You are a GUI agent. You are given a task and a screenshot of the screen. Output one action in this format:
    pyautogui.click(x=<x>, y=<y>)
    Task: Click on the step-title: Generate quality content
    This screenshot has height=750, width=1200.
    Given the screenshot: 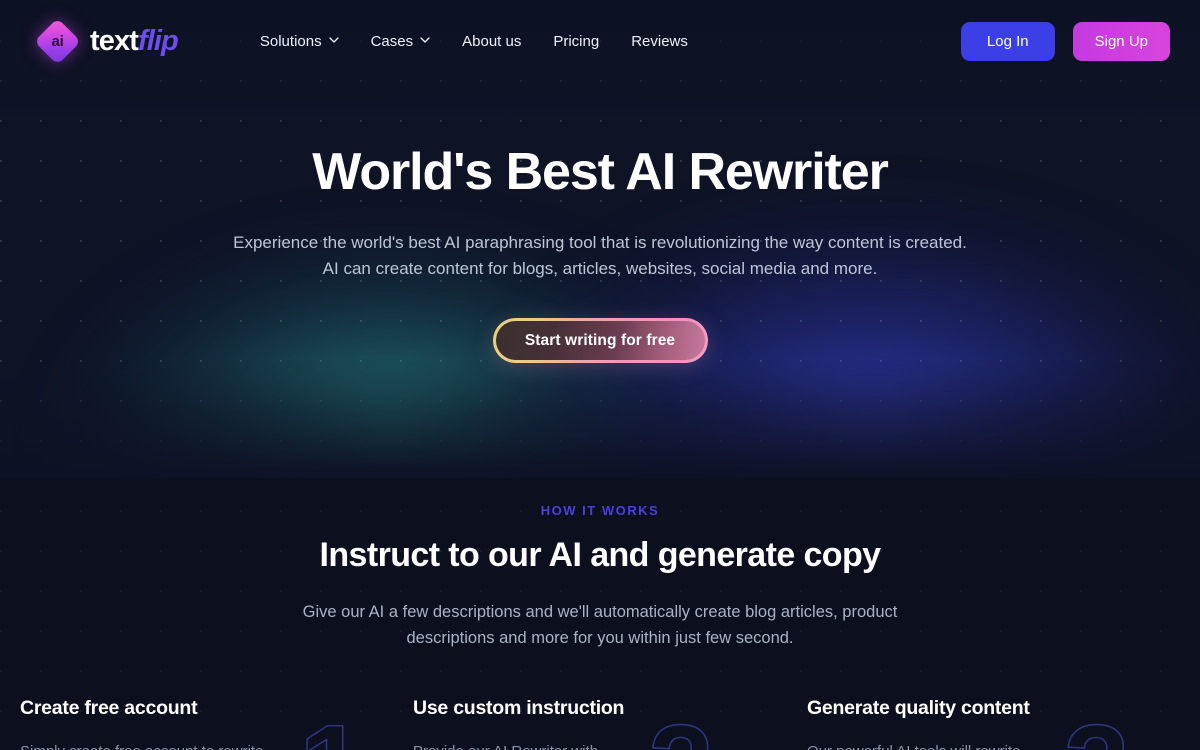 What is the action you would take?
    pyautogui.click(x=918, y=708)
    